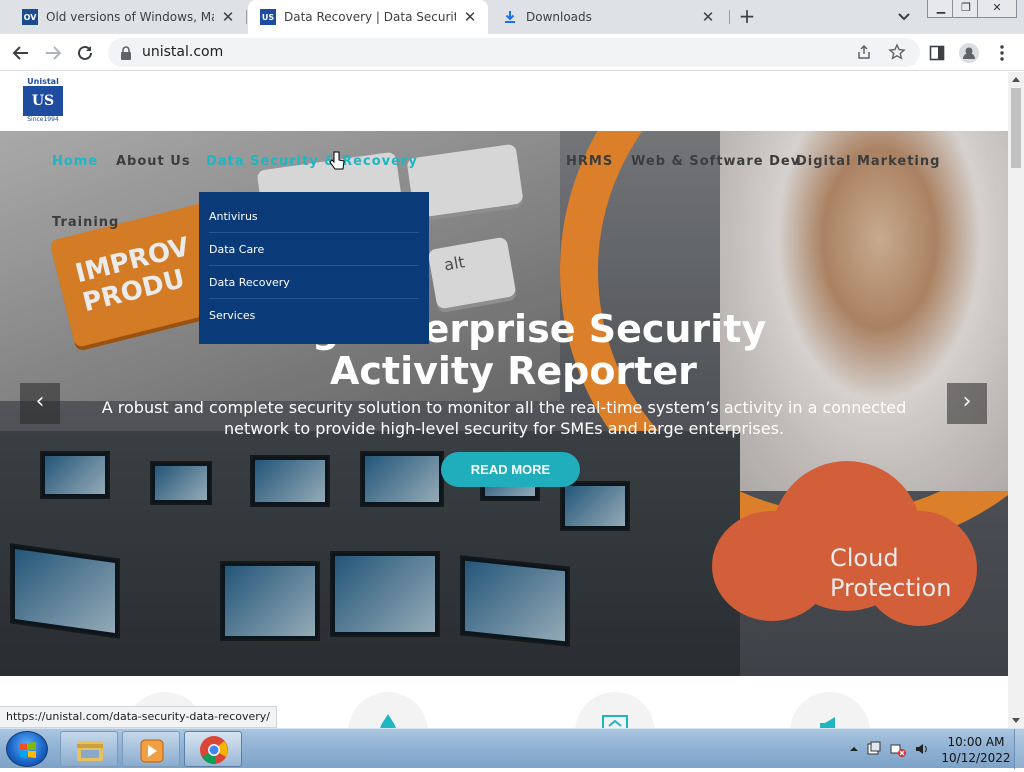 This screenshot has width=1024, height=772. I want to click on volume-icon, so click(922, 749).